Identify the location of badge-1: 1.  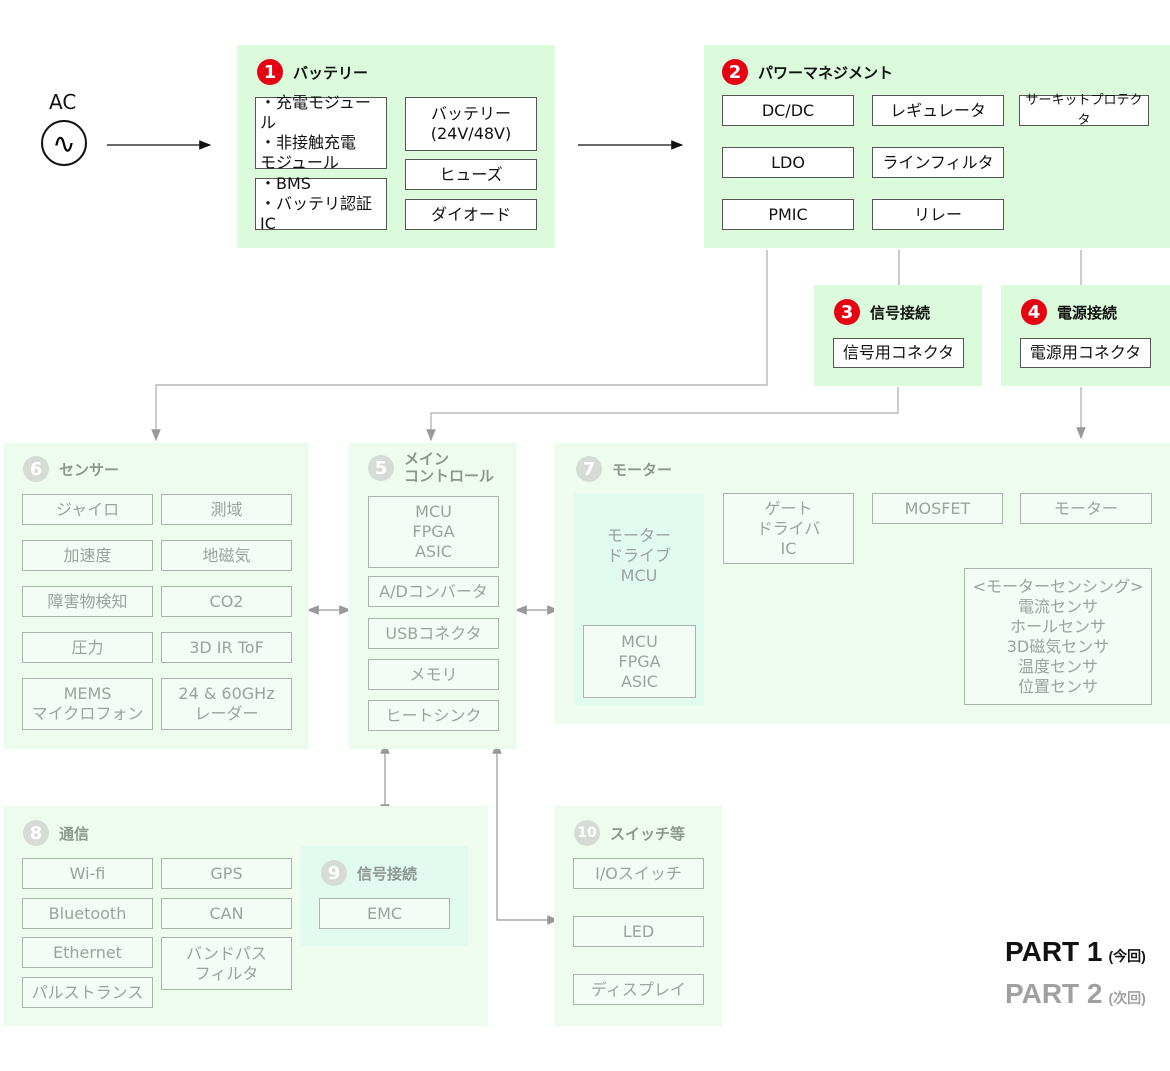
(270, 72).